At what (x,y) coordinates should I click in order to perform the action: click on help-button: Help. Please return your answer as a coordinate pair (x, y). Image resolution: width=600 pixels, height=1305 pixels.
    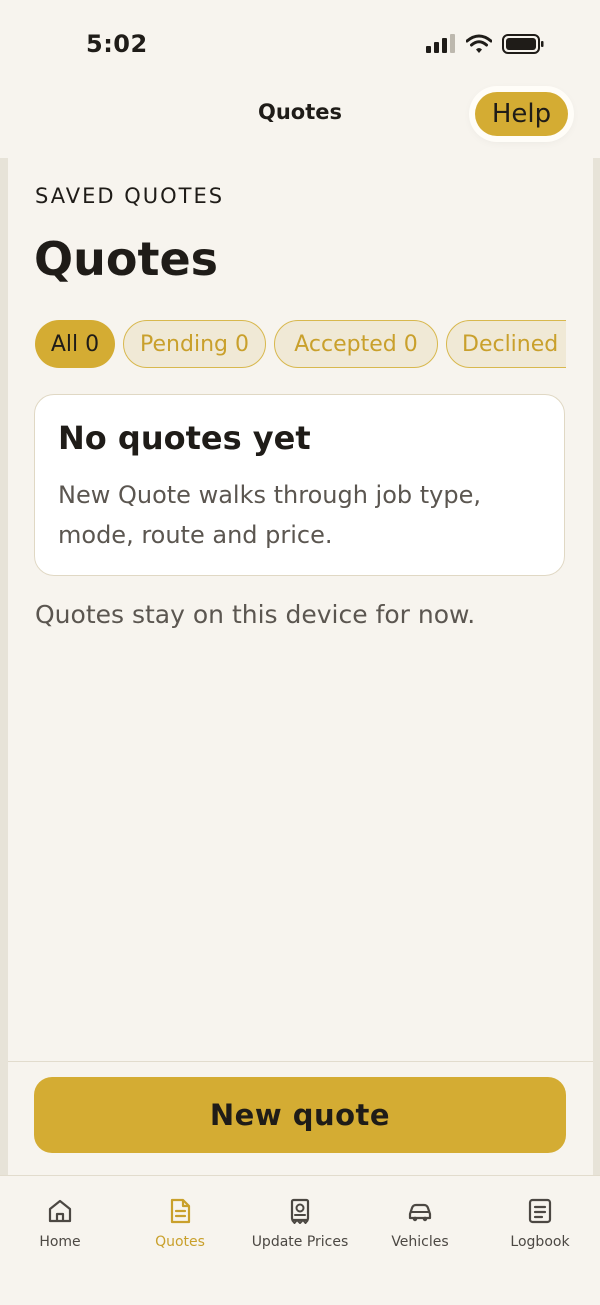
    Looking at the image, I should click on (521, 114).